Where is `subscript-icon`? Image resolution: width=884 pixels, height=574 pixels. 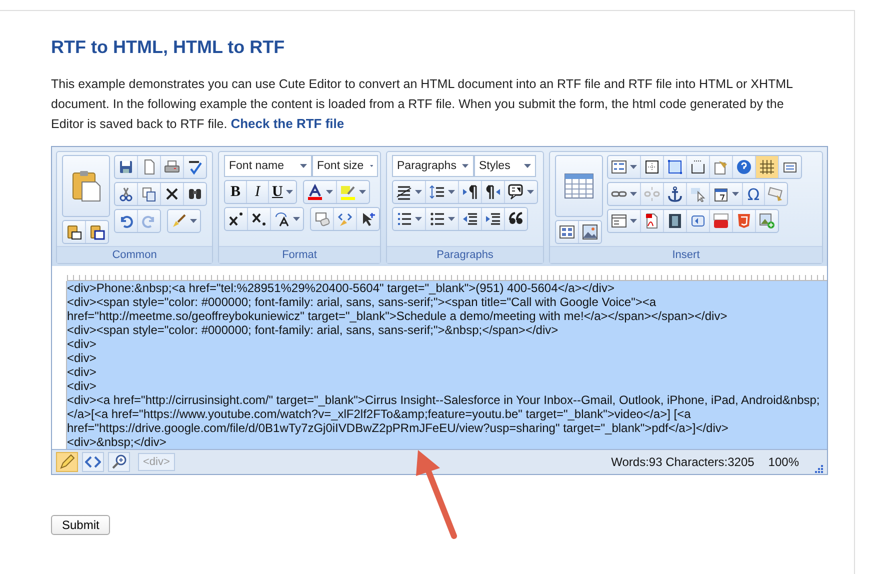 subscript-icon is located at coordinates (259, 219).